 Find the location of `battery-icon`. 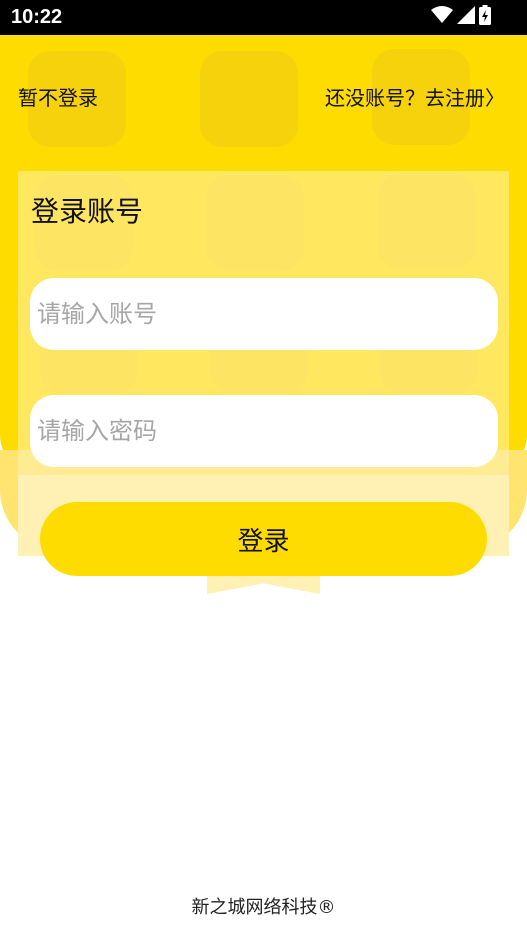

battery-icon is located at coordinates (485, 17).